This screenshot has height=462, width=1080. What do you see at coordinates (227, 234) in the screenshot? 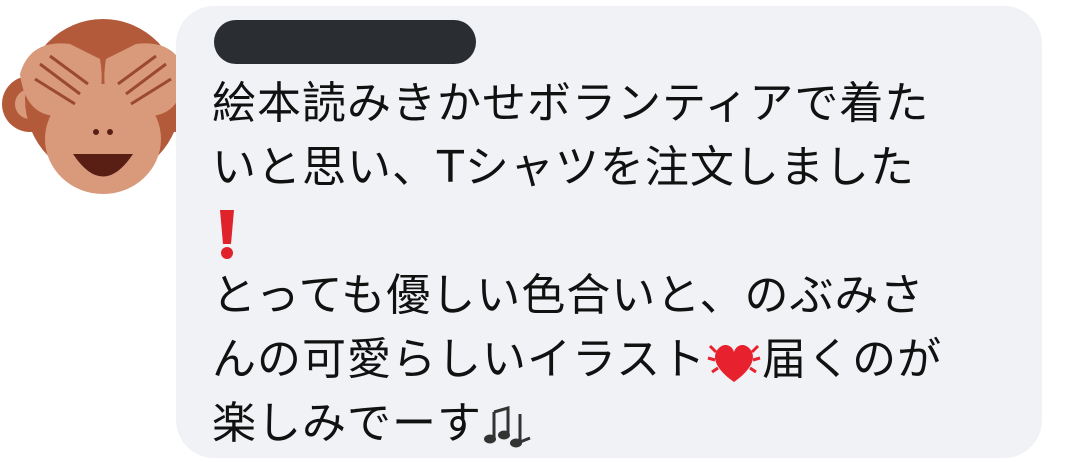
I see `exclamation-icon` at bounding box center [227, 234].